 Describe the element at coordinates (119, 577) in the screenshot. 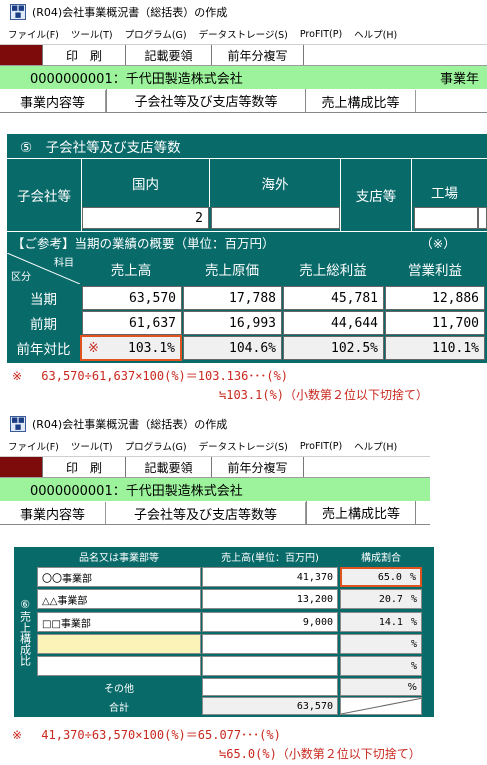

I see `row-name-input: 〇〇事業部` at that location.